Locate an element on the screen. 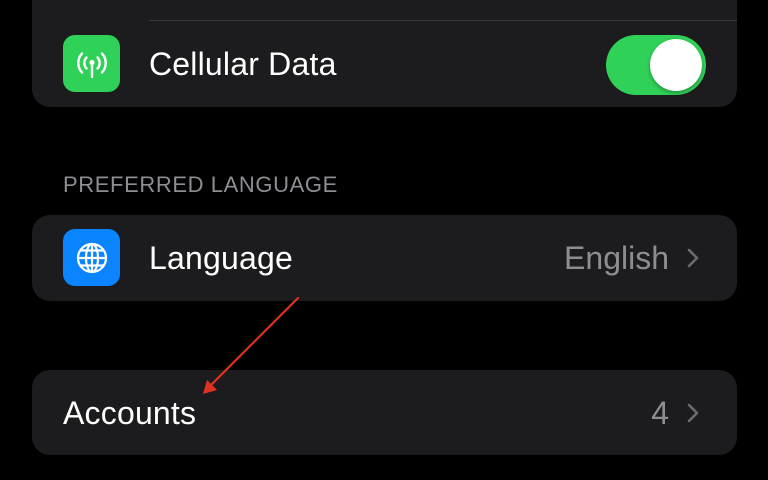 Image resolution: width=768 pixels, height=480 pixels. cellular-data-toggle is located at coordinates (656, 65).